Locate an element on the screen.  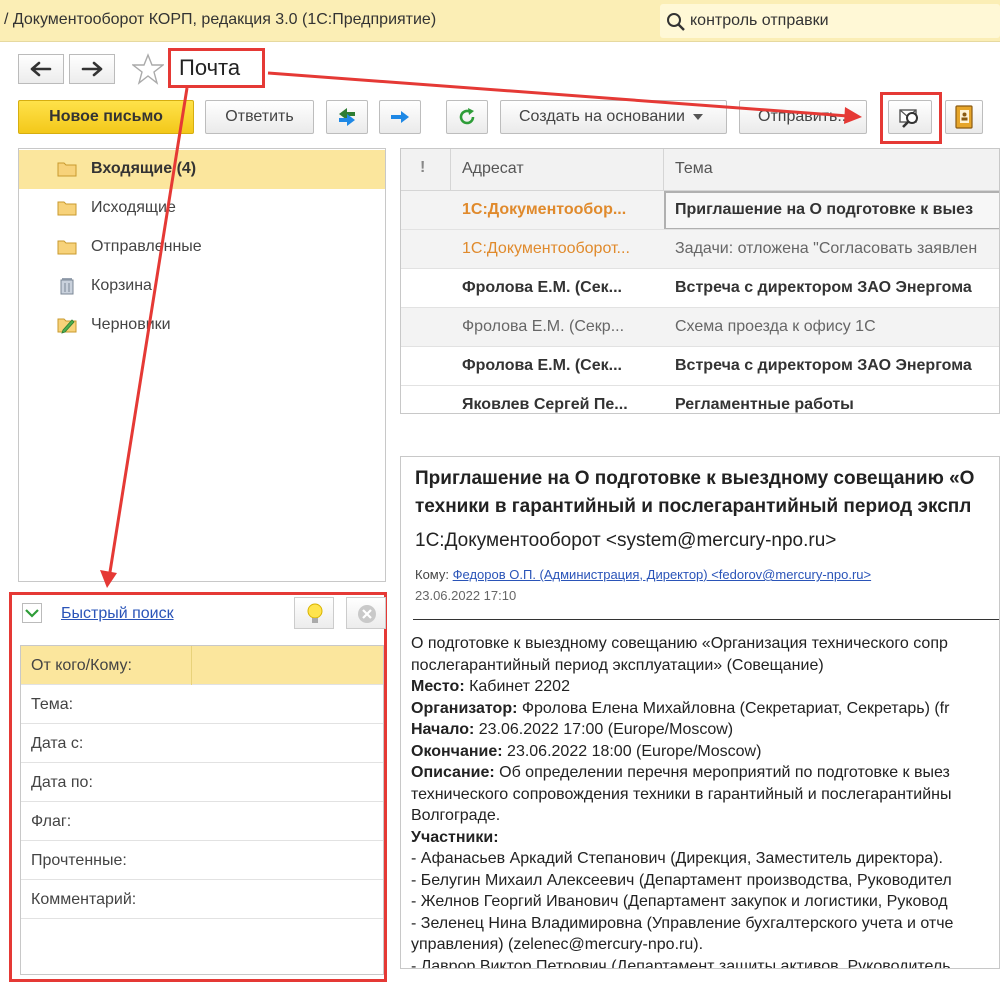
body-field-label: Начало: is located at coordinates (443, 729).